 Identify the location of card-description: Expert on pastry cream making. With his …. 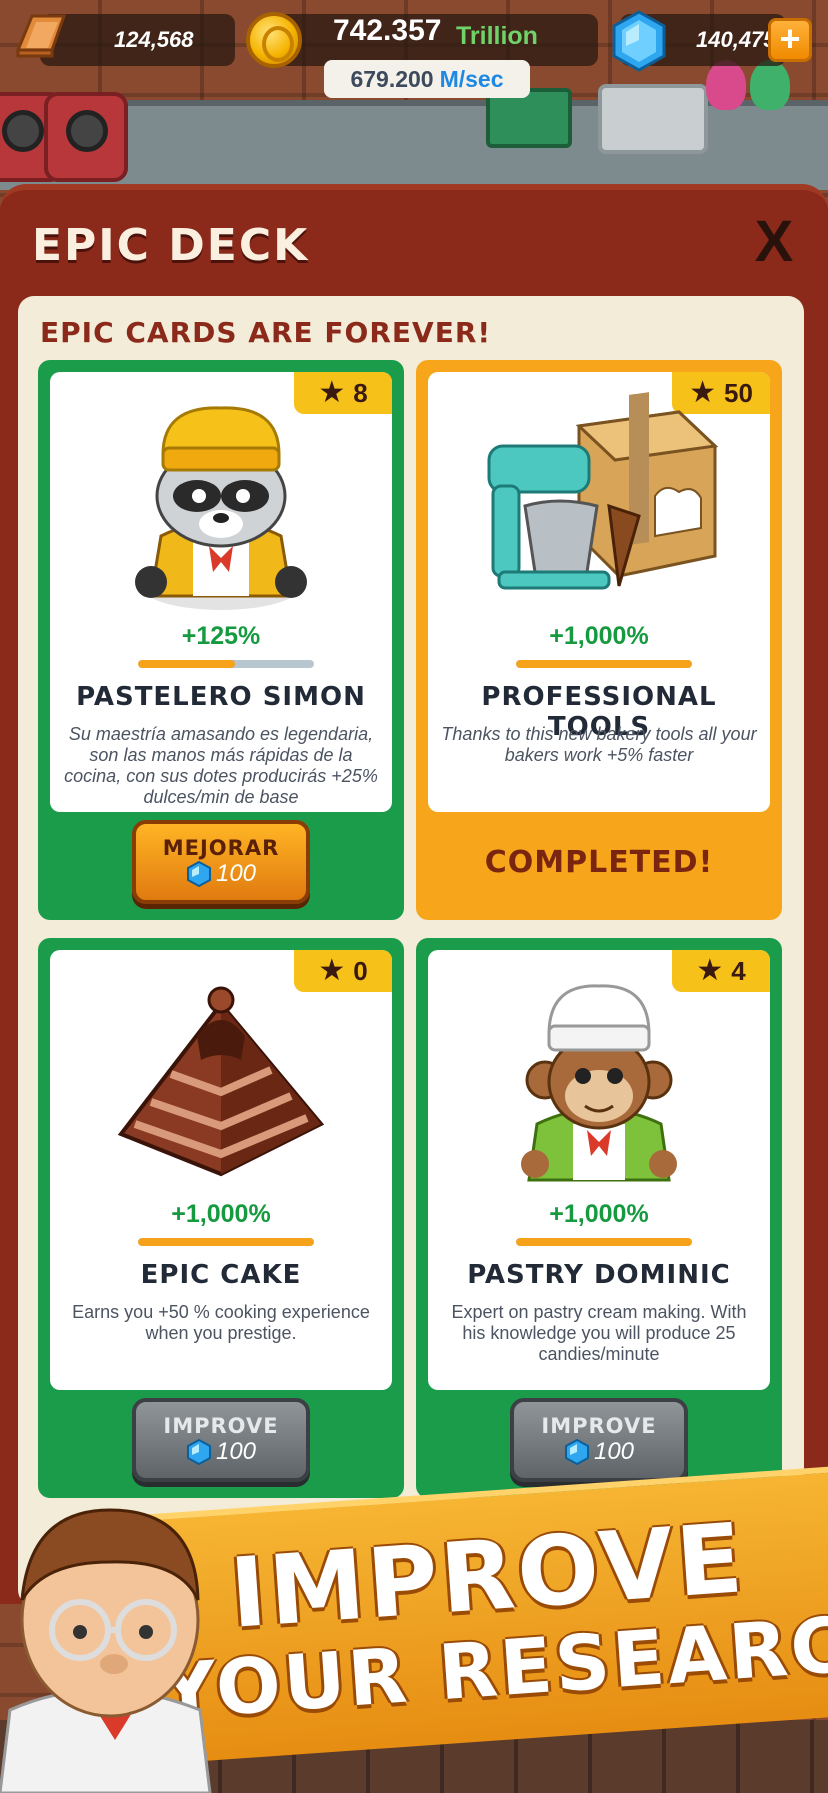
(599, 1333).